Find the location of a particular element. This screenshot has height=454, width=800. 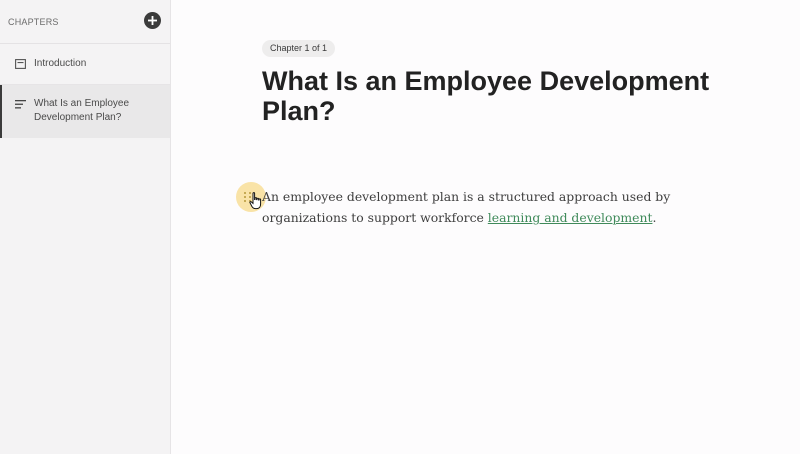

chapter-label: Introduction is located at coordinates (60, 63).